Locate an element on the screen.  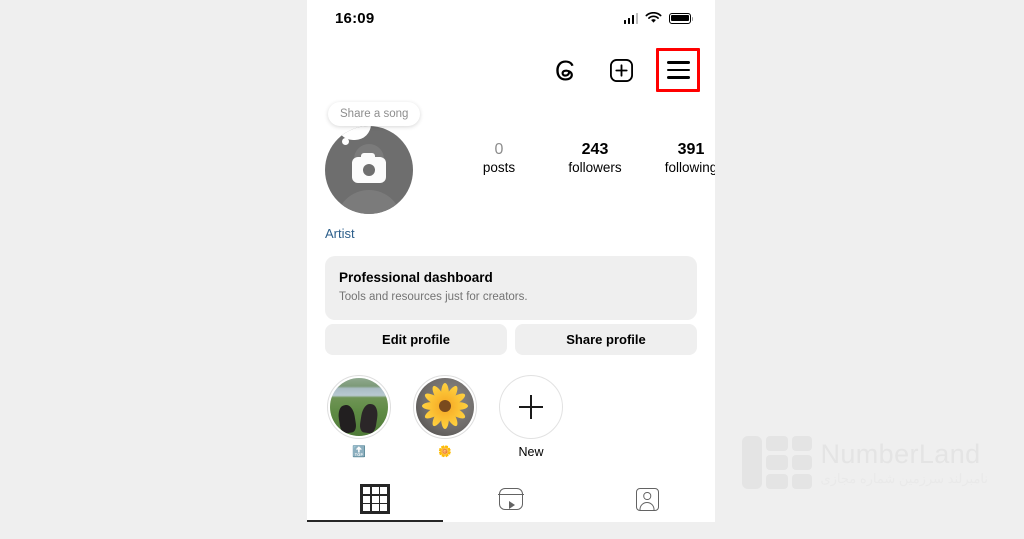
edit-profile-button: Edit profile is located at coordinates (416, 339).